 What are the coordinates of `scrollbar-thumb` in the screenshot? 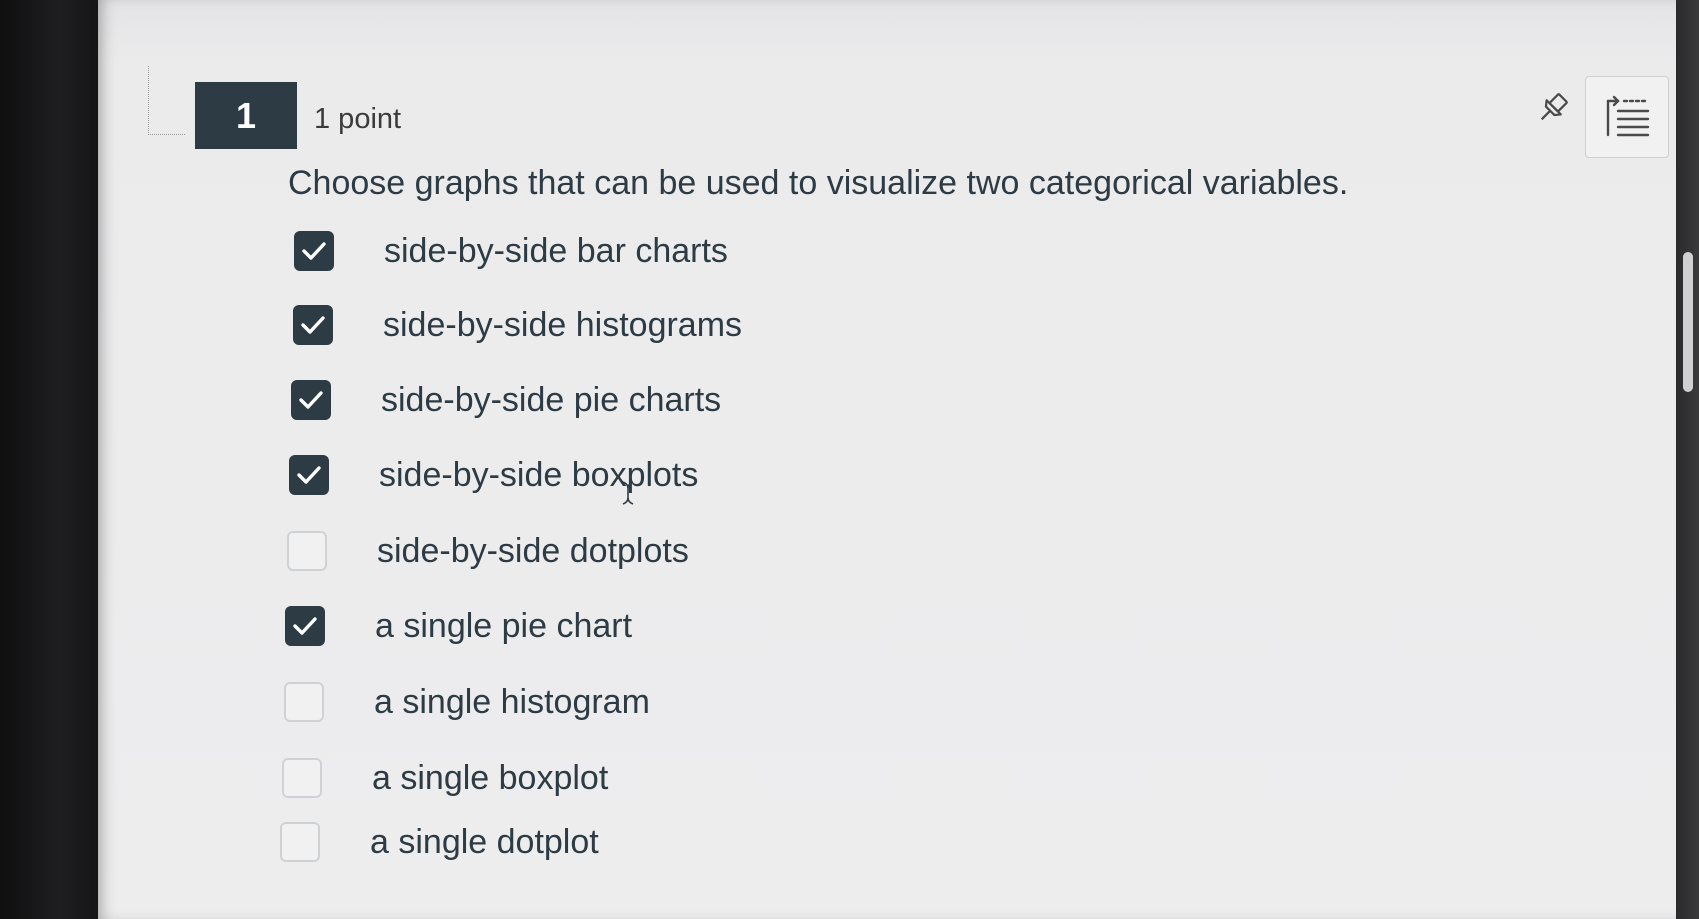 It's located at (1688, 322).